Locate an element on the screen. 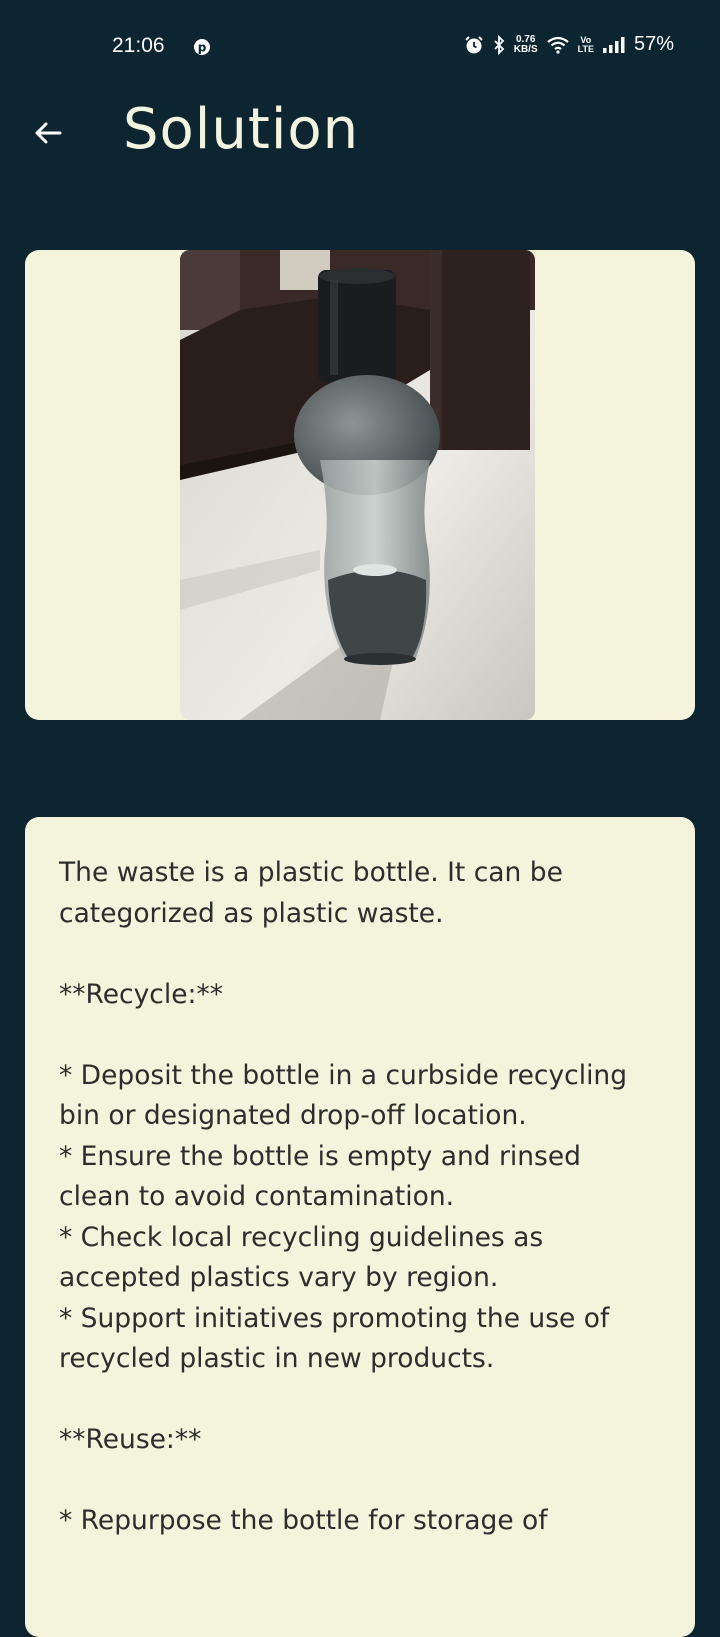  status-bar: 21:06 p 0.76 KB/S Vo LTE 57% is located at coordinates (360, 47).